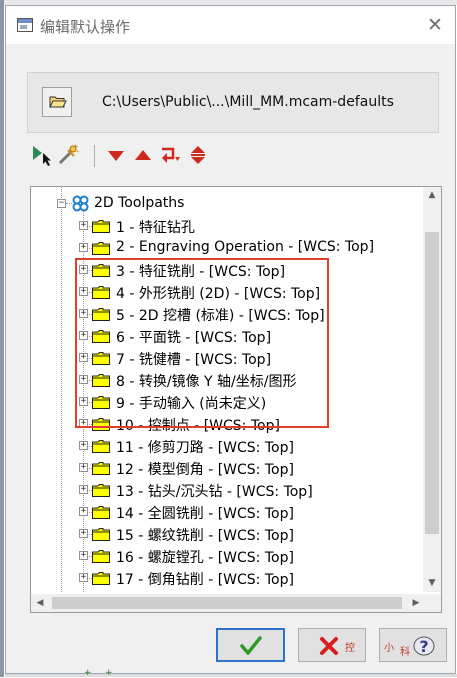 The width and height of the screenshot is (457, 678). What do you see at coordinates (2, 338) in the screenshot?
I see `background-app-strip` at bounding box center [2, 338].